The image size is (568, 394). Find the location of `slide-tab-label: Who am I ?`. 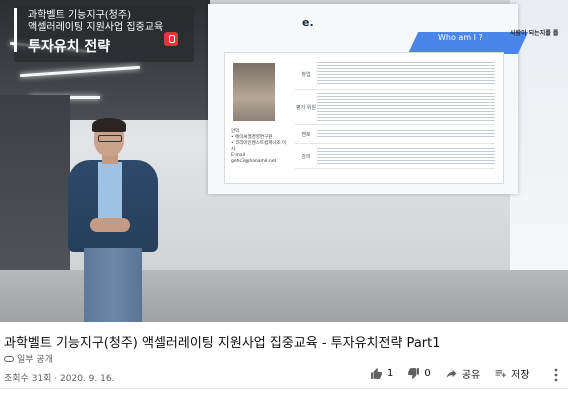

slide-tab-label: Who am I ? is located at coordinates (460, 37).